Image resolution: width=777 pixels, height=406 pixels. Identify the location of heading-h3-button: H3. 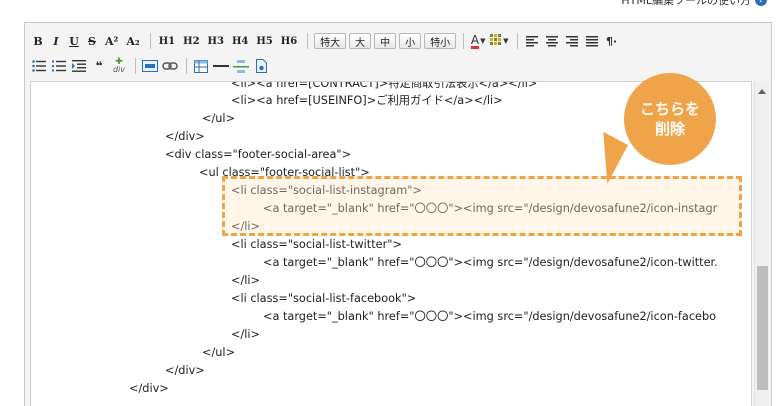
(216, 41).